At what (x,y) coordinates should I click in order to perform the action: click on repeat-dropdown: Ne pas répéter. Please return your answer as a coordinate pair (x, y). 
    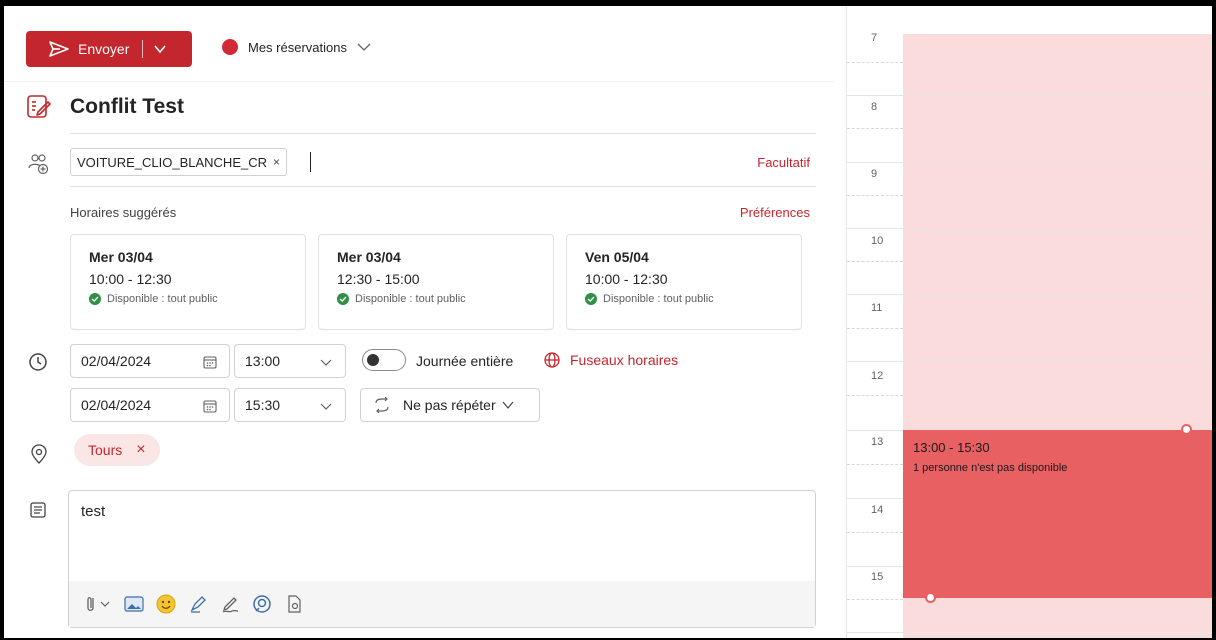
    Looking at the image, I should click on (450, 405).